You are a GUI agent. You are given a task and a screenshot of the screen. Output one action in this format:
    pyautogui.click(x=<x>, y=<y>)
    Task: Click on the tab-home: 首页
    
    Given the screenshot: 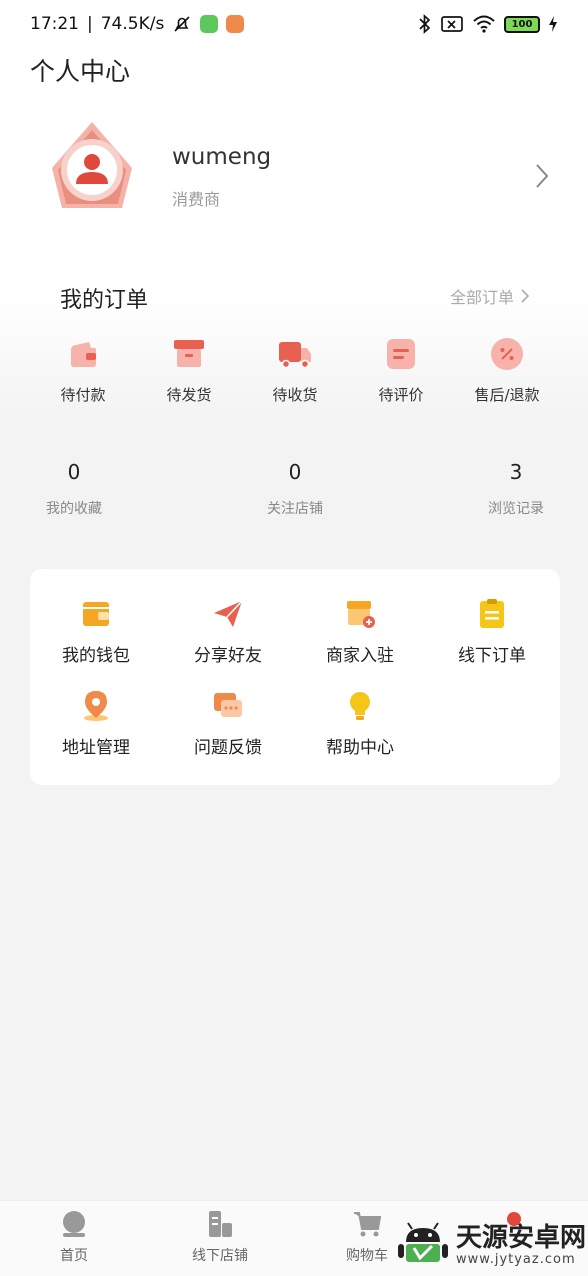 What is the action you would take?
    pyautogui.click(x=74, y=1237)
    